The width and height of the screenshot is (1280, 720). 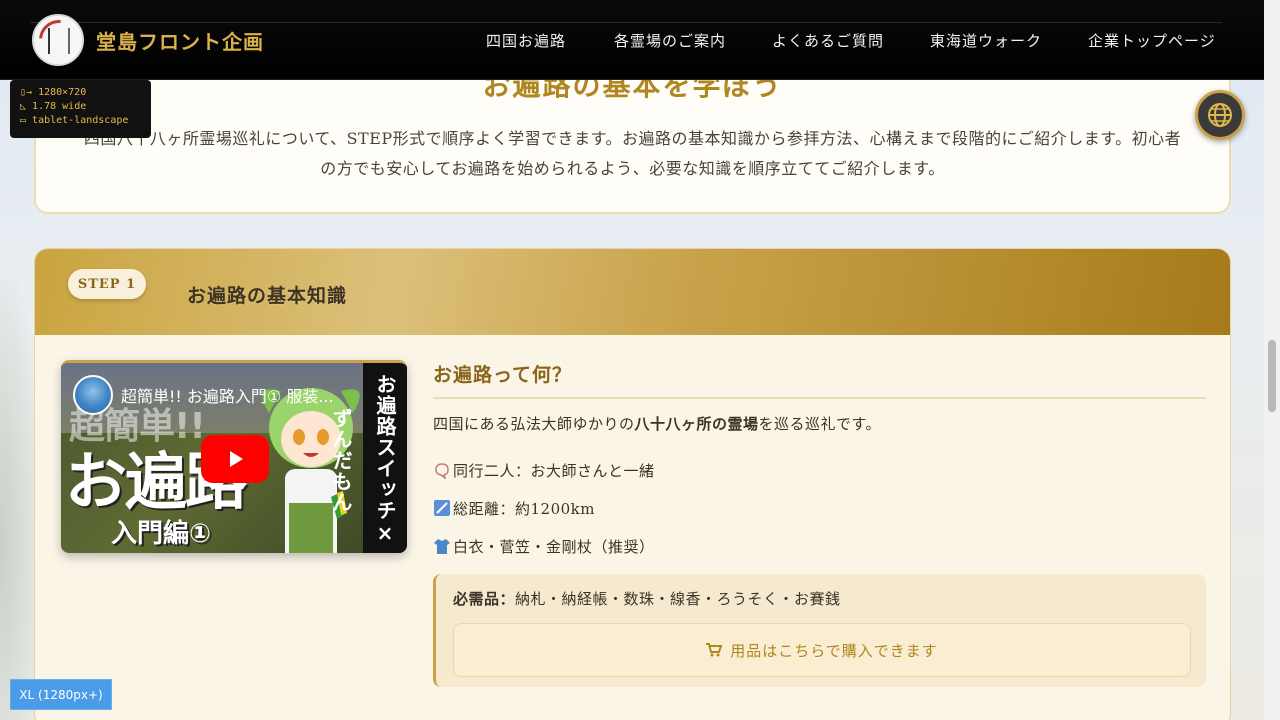 I want to click on breakpoint-badge: XL (1280px+), so click(x=61, y=694).